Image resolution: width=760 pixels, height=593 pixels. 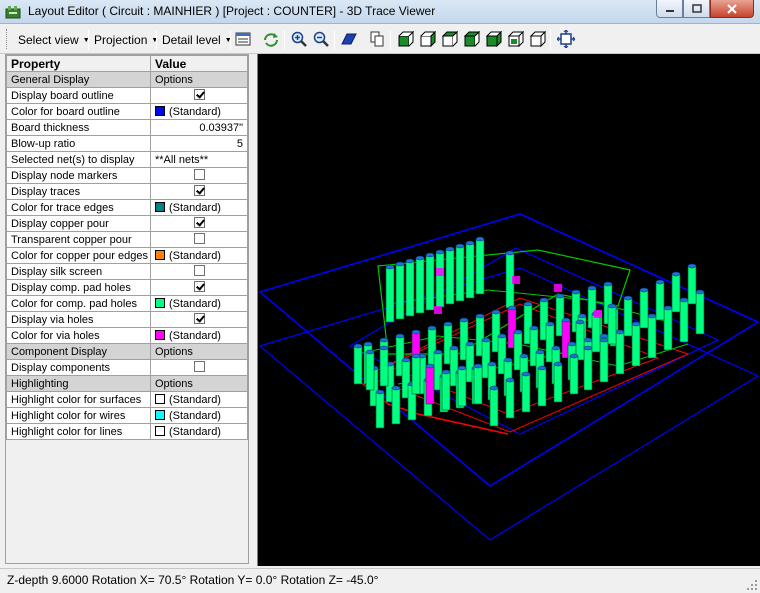 What do you see at coordinates (126, 40) in the screenshot?
I see `projection-dropdown: Projection ▼` at bounding box center [126, 40].